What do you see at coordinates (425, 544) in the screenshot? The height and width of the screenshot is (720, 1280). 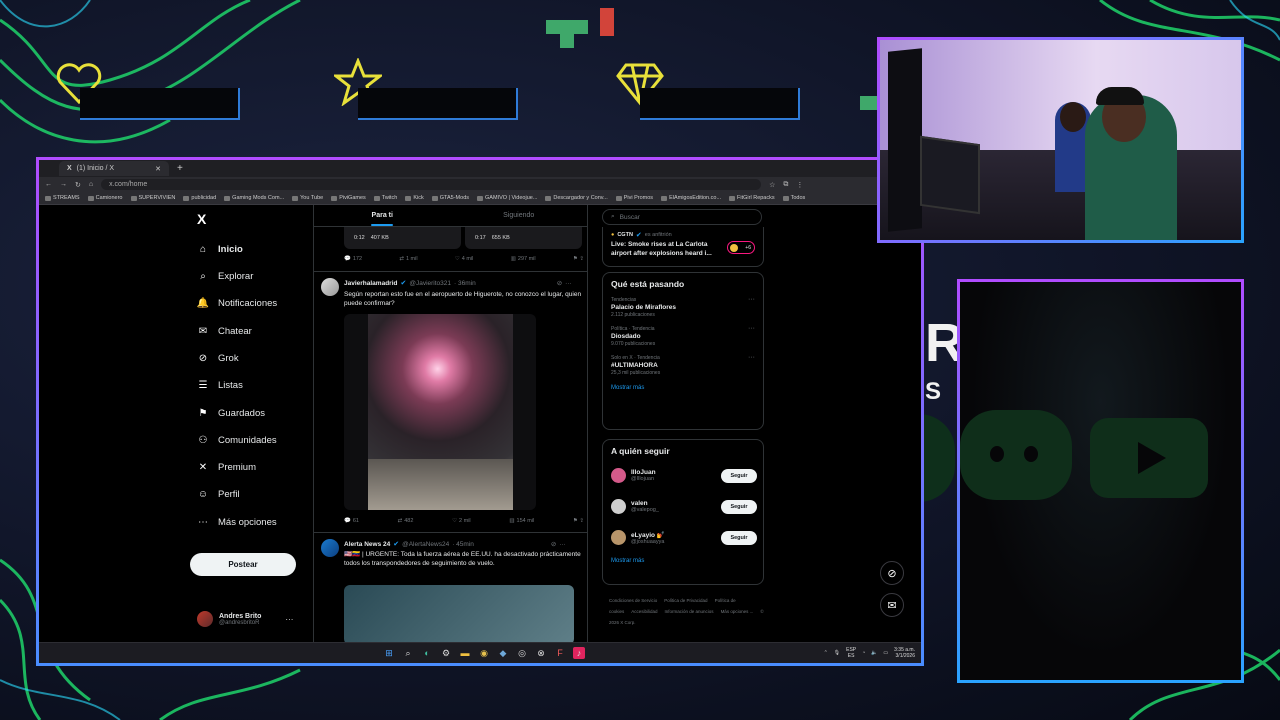 I see `tweet-handle: @AlertaNews24` at bounding box center [425, 544].